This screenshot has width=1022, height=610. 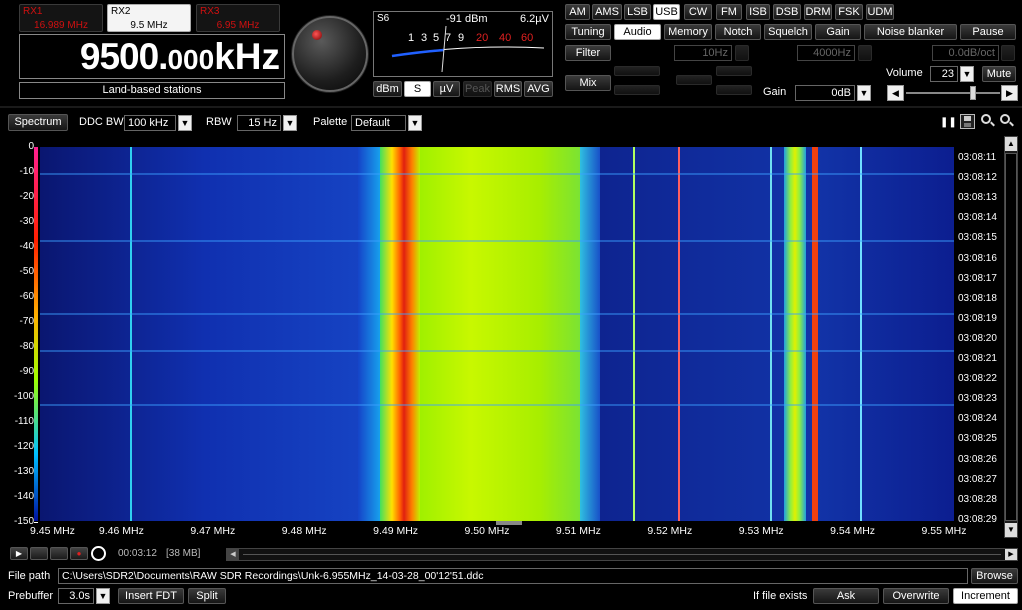 I want to click on volume-left-arrow: ◀, so click(x=895, y=93).